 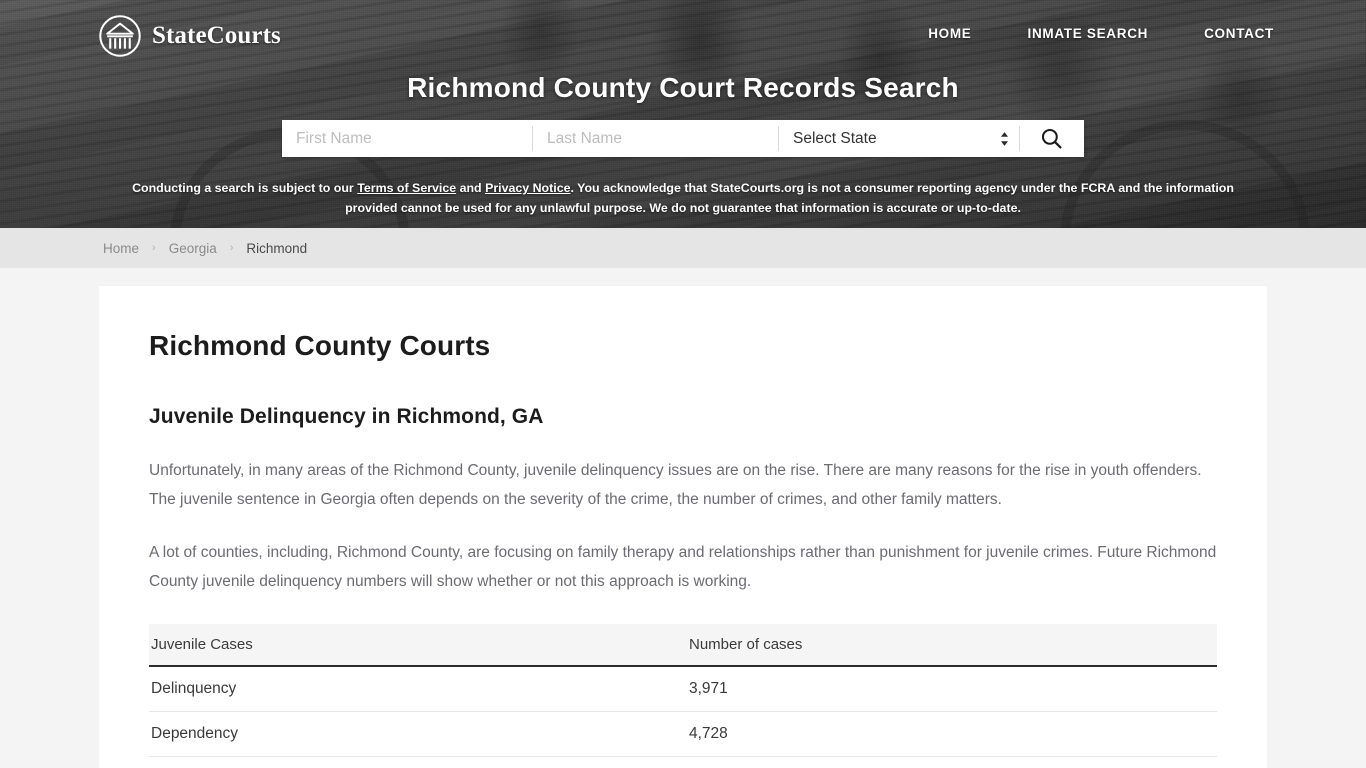 What do you see at coordinates (418, 689) in the screenshot?
I see `table-cell-case-type: Delinquency` at bounding box center [418, 689].